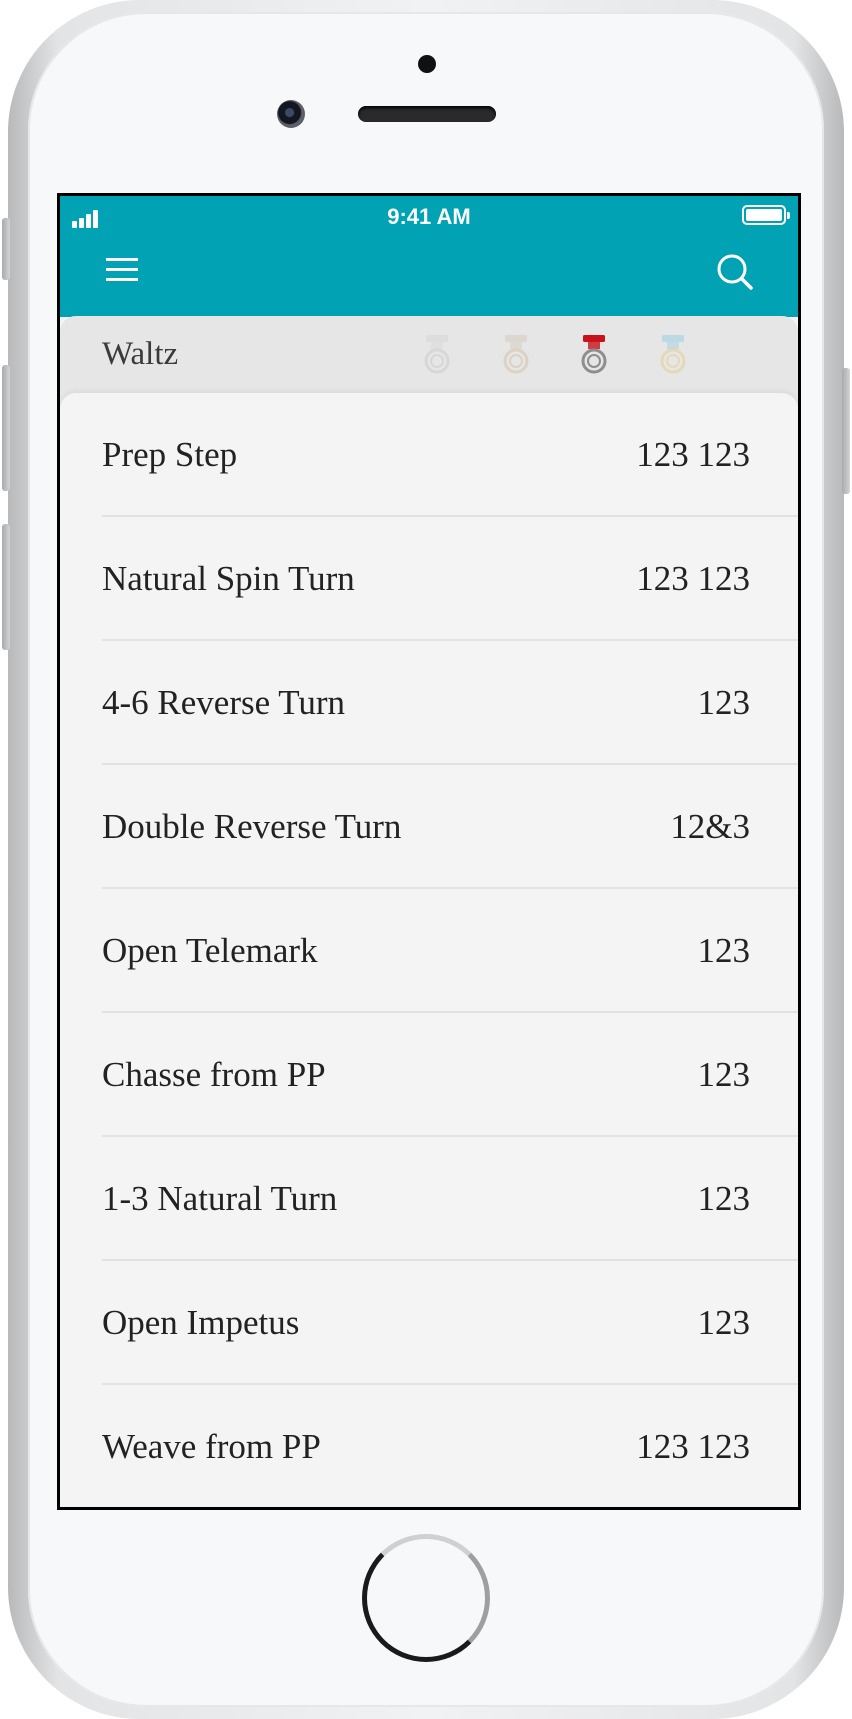 The image size is (852, 1719). I want to click on figure-name: Double Reverse Turn, so click(252, 826).